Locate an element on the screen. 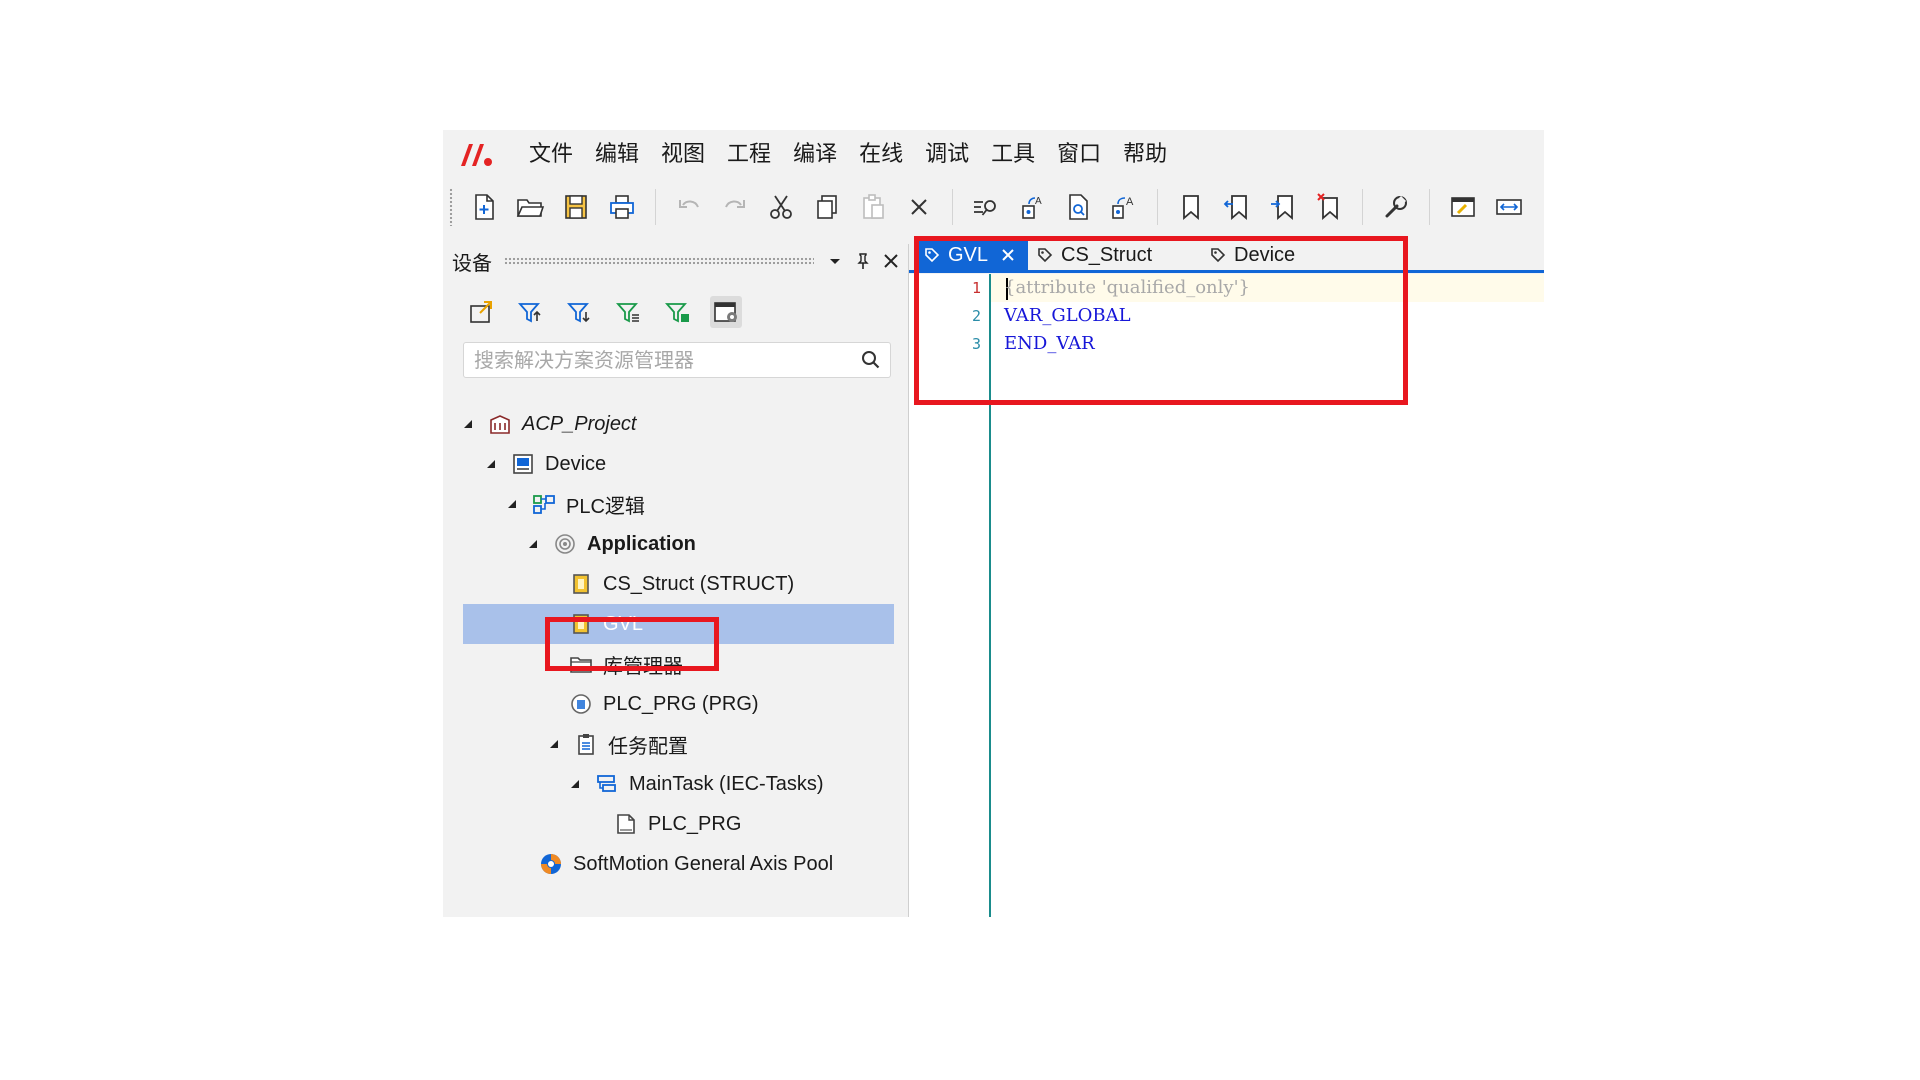 The image size is (1920, 1080). tree-label: PLC逻辑 is located at coordinates (605, 506).